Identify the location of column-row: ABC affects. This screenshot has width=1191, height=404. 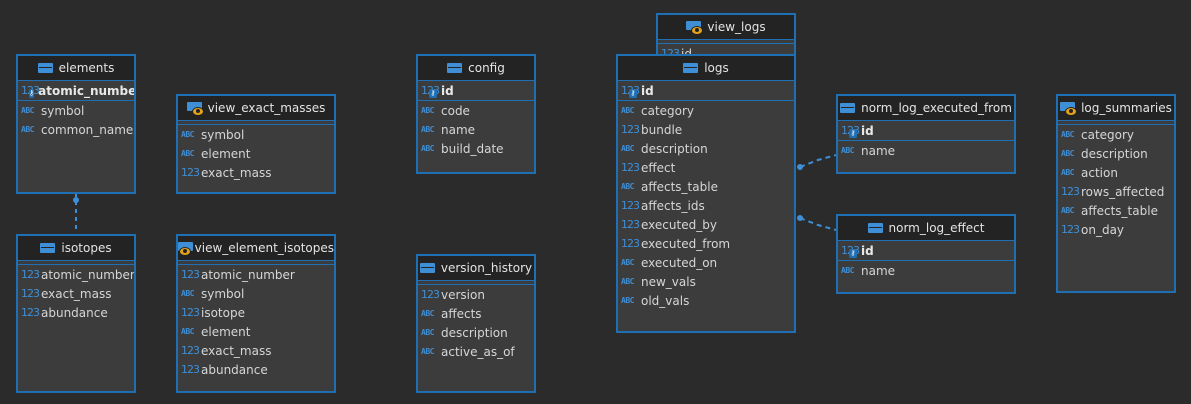
(476, 313).